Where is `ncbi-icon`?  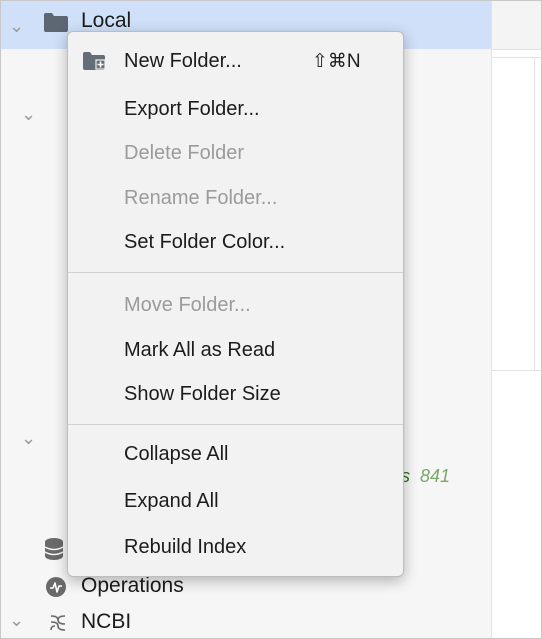 ncbi-icon is located at coordinates (58, 623).